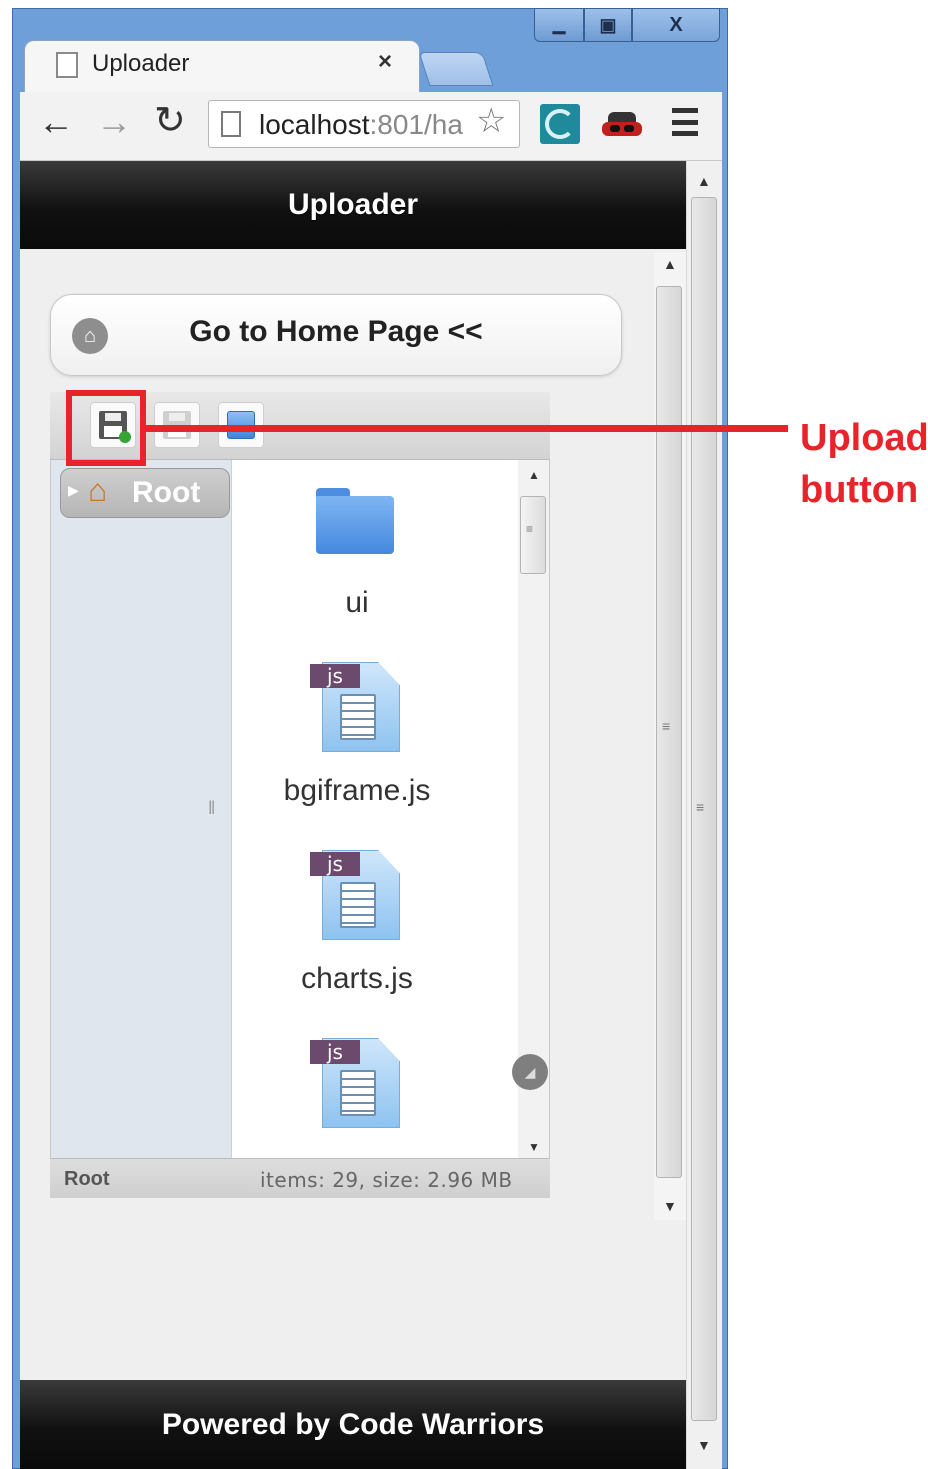 This screenshot has width=928, height=1469. I want to click on bookmark-star-icon: ☆, so click(491, 121).